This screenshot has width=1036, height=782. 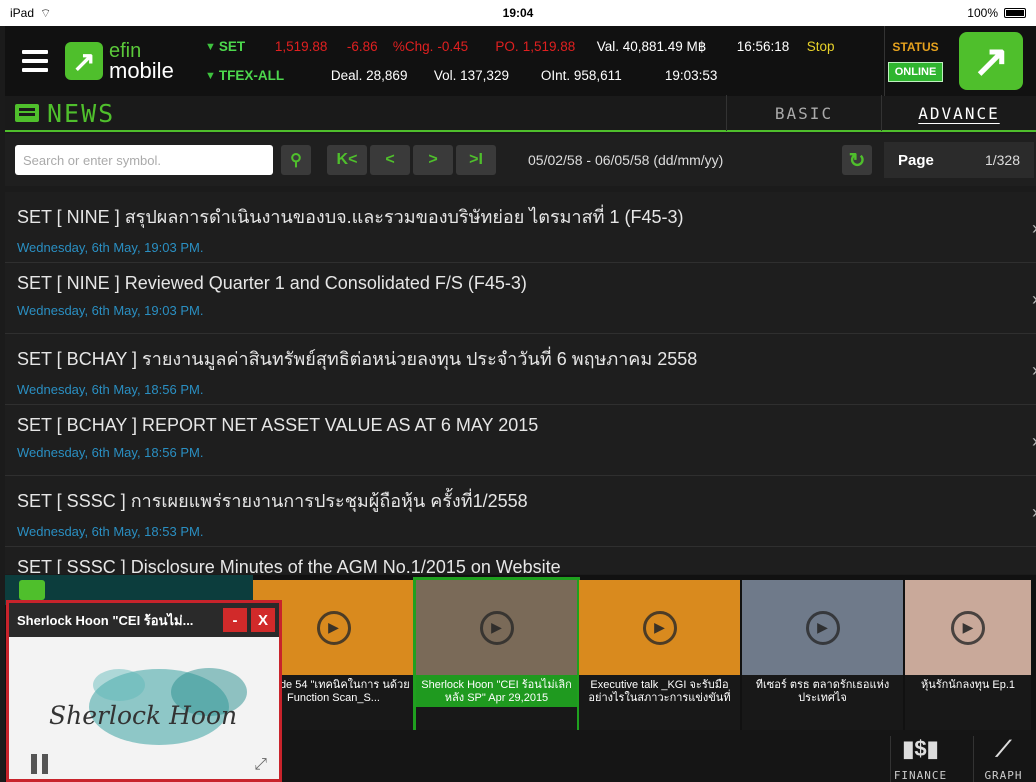 I want to click on video-caption: ทีเซอร์ ตรธ ตลาดรักเธอแห่ง ประเทศไจ, so click(x=822, y=691).